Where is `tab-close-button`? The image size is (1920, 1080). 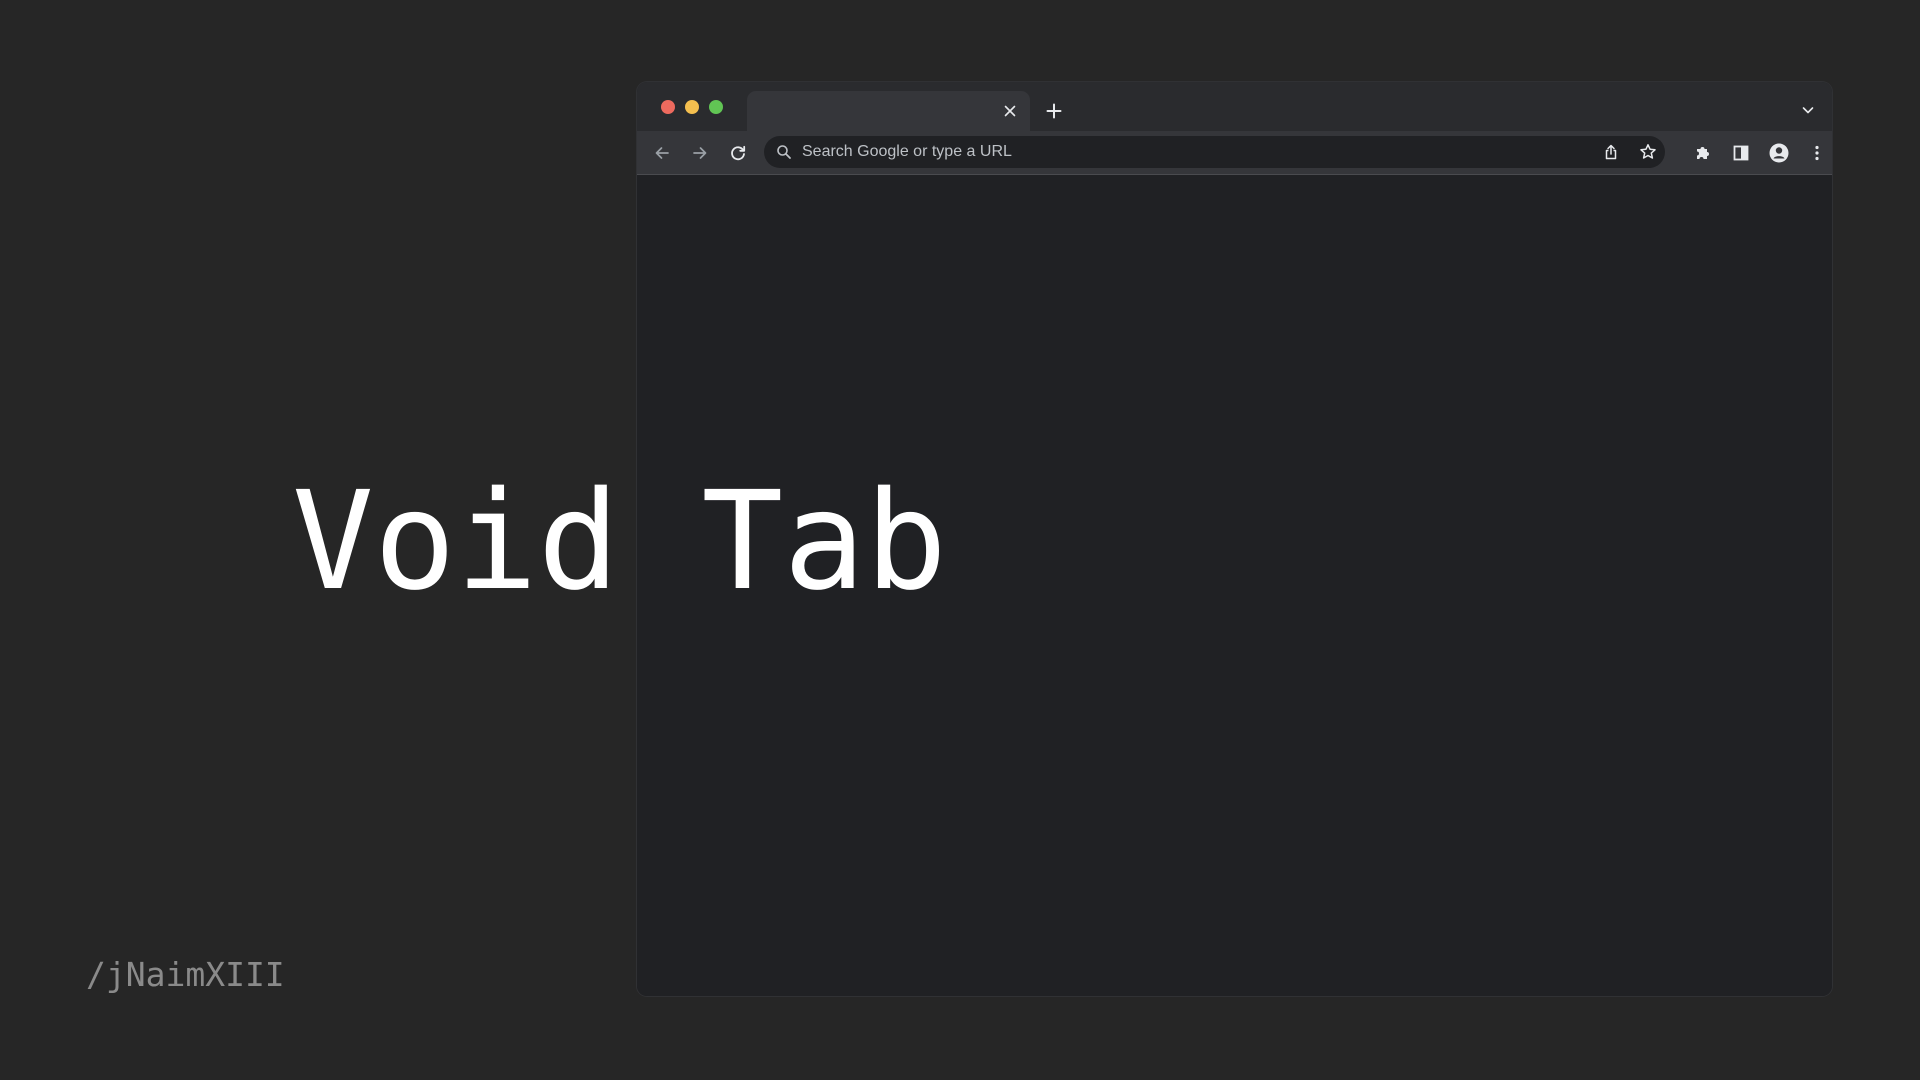
tab-close-button is located at coordinates (1010, 111).